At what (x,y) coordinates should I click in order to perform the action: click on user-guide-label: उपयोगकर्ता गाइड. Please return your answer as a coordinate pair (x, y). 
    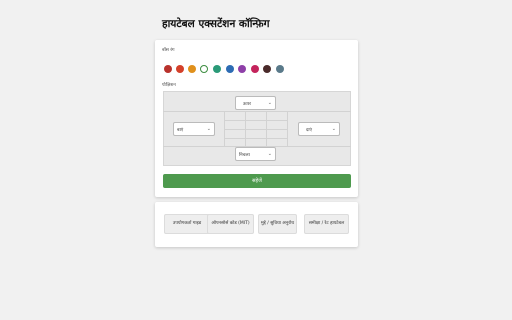
    Looking at the image, I should click on (187, 223).